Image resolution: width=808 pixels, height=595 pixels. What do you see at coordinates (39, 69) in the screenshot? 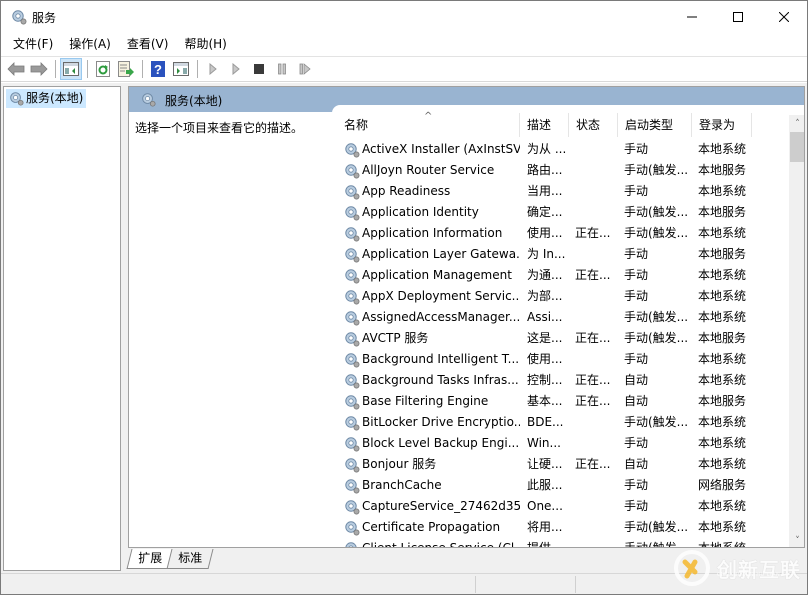
I see `forward-button` at bounding box center [39, 69].